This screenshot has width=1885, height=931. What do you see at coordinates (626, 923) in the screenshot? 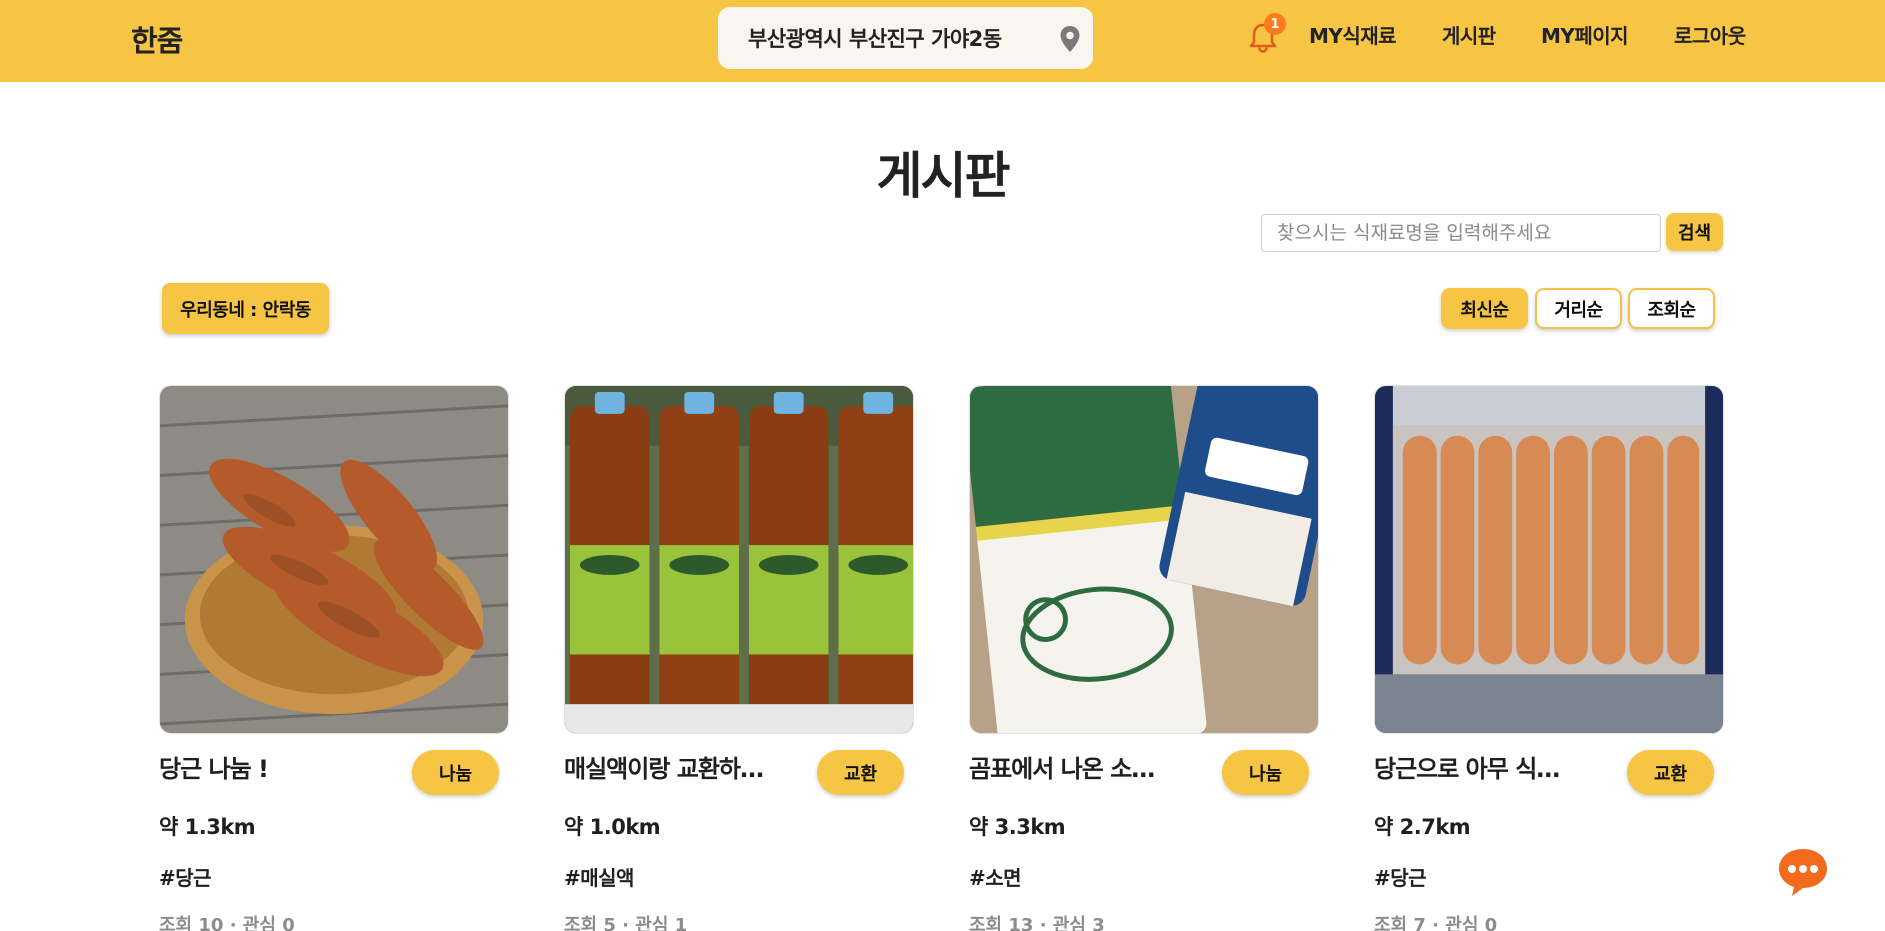
I see `post-stats: 조회 5 · 관심 1` at bounding box center [626, 923].